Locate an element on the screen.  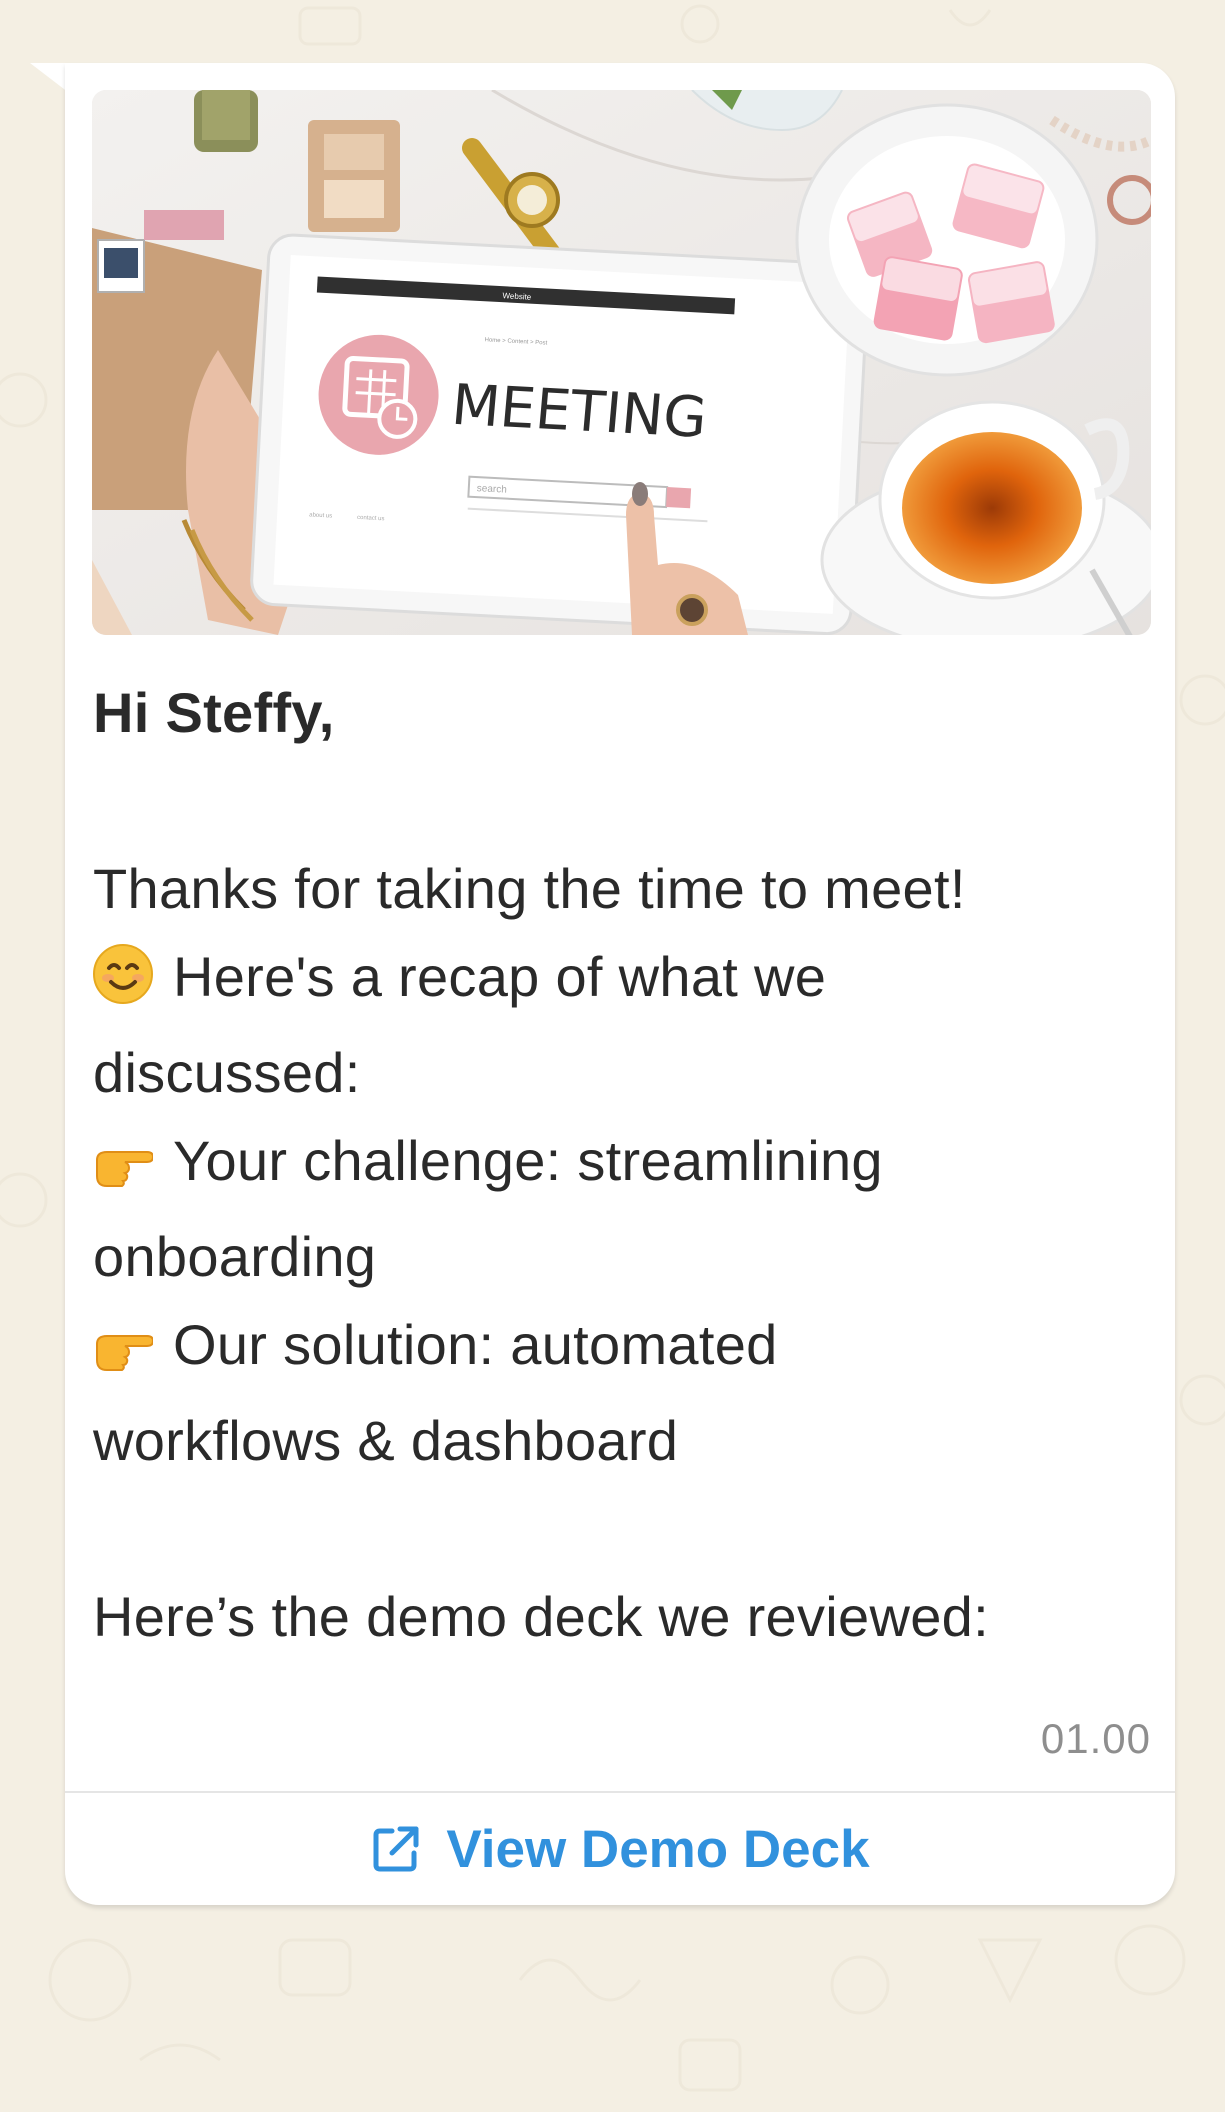
view-demo-deck-label: View Demo Deck is located at coordinates (658, 1849).